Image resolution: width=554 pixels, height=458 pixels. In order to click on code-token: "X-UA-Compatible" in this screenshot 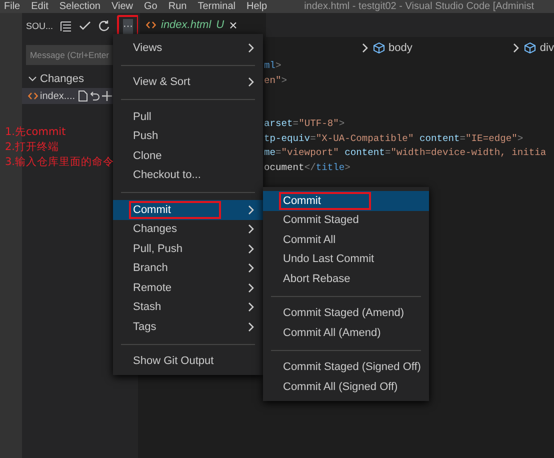, I will do `click(365, 139)`.